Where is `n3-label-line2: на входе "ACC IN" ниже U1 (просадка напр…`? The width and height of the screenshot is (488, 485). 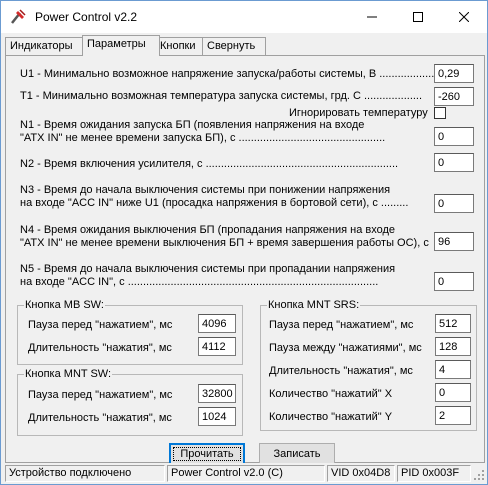
n3-label-line2: на входе "ACC IN" ниже U1 (просадка напр… is located at coordinates (214, 203).